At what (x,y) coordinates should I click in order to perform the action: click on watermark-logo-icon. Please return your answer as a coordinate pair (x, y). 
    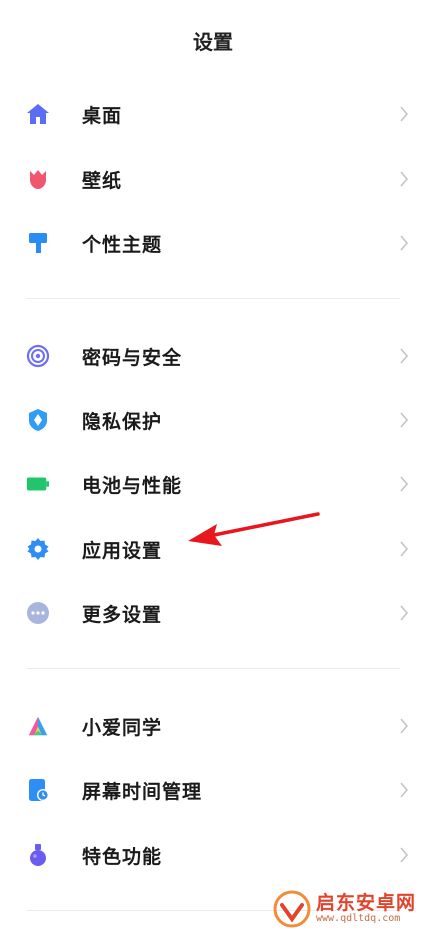
    Looking at the image, I should click on (292, 909).